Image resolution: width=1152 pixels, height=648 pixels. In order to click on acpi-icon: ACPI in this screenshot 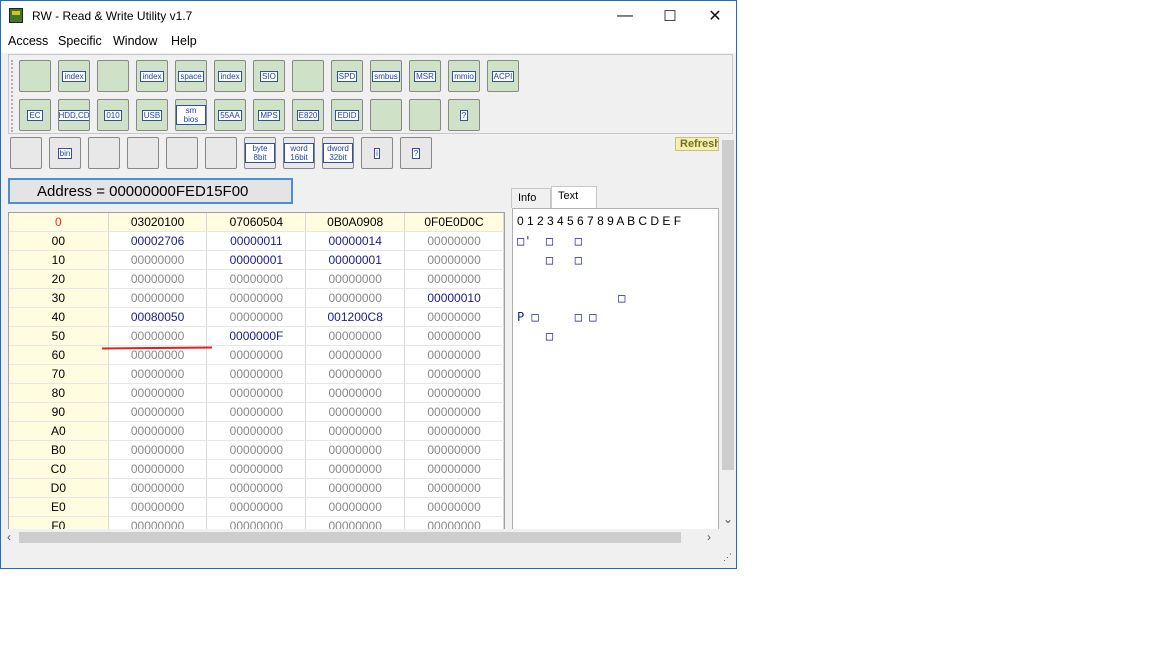, I will do `click(503, 76)`.